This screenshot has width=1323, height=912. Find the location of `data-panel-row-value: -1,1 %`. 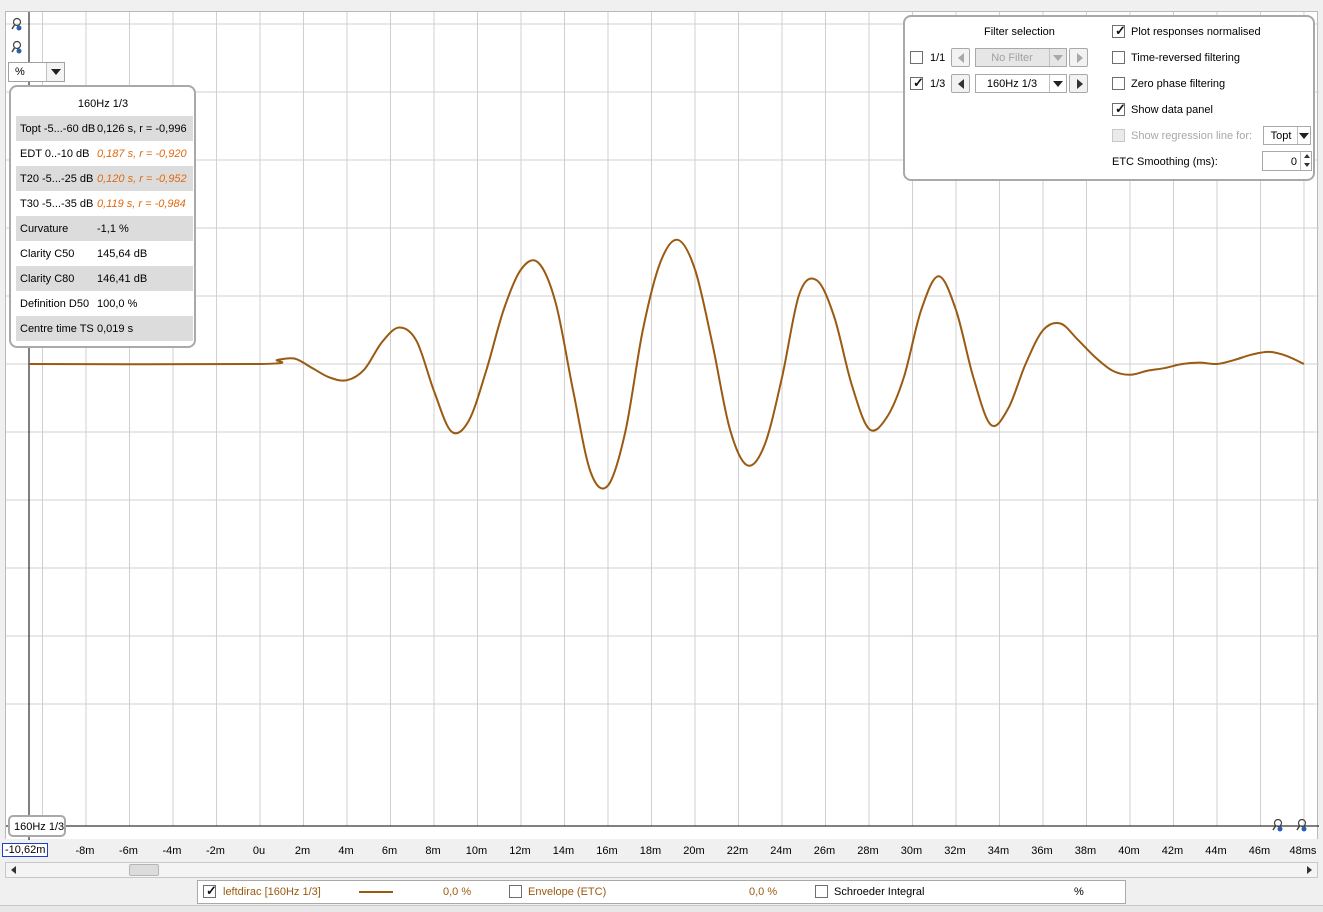

data-panel-row-value: -1,1 % is located at coordinates (113, 229).